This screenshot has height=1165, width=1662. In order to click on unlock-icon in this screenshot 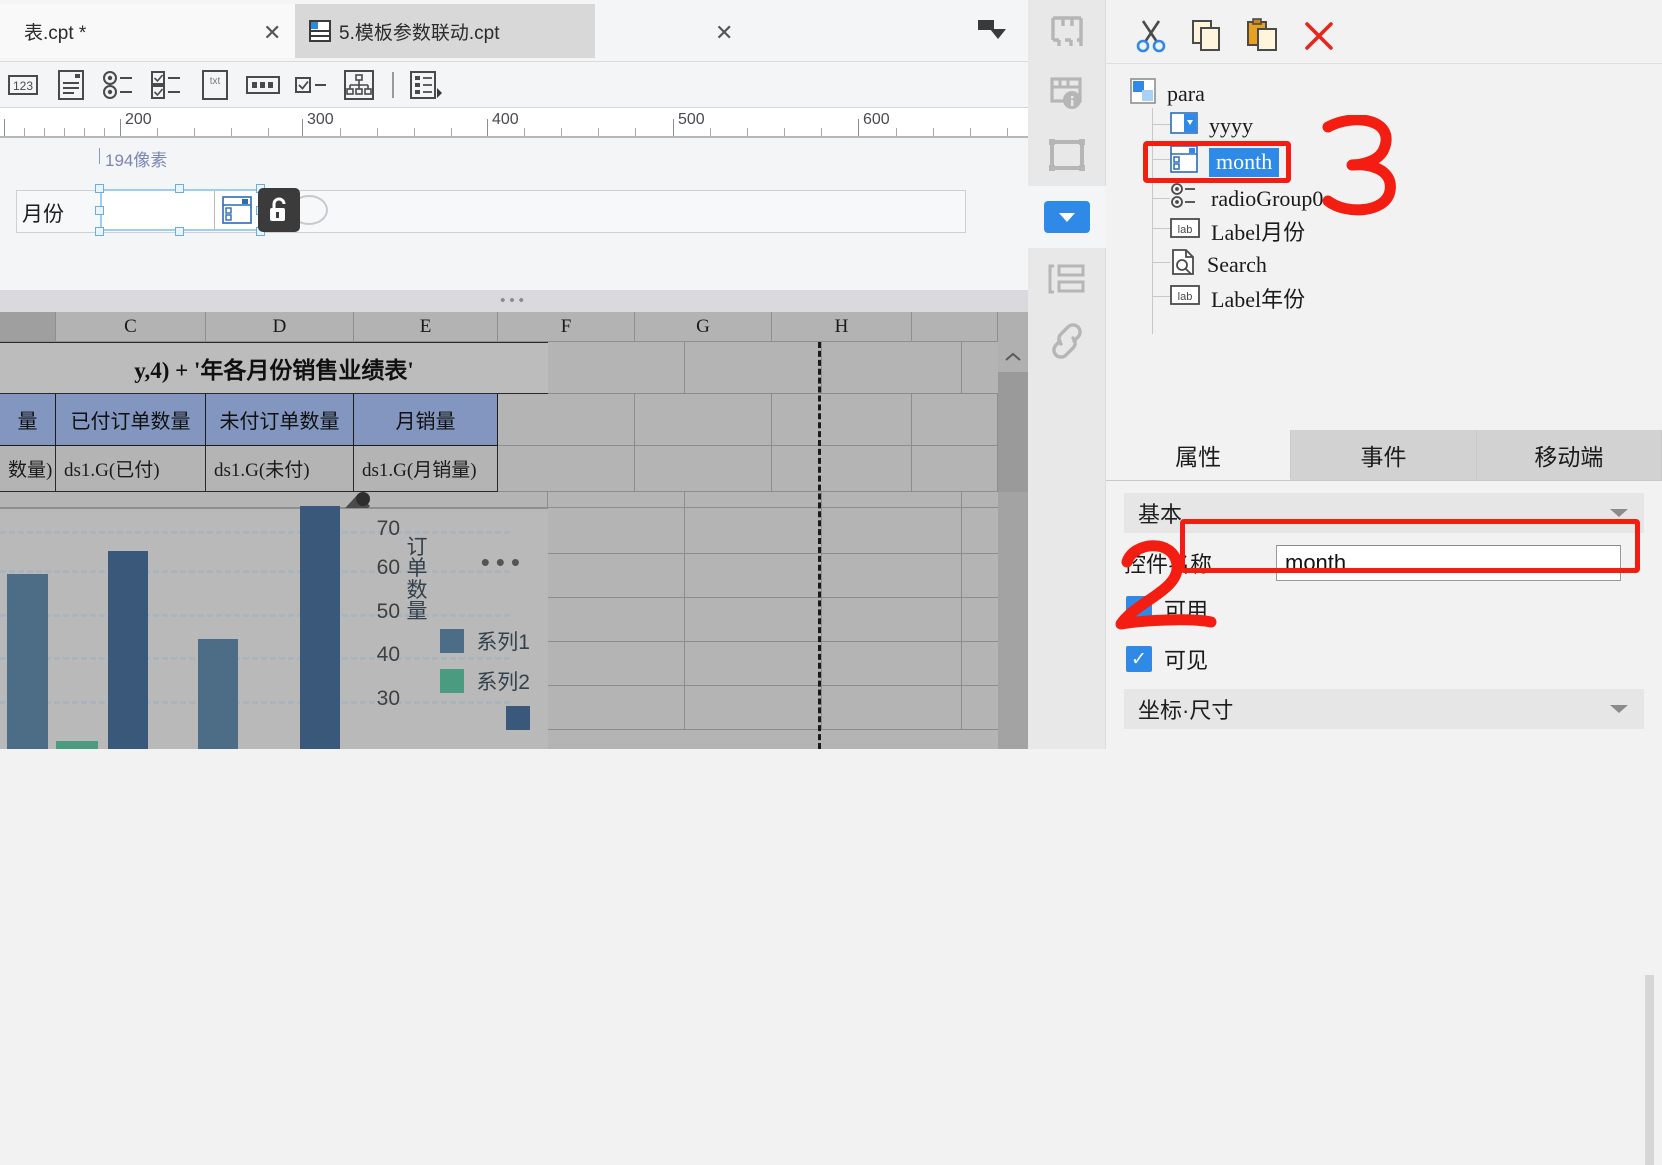, I will do `click(279, 210)`.